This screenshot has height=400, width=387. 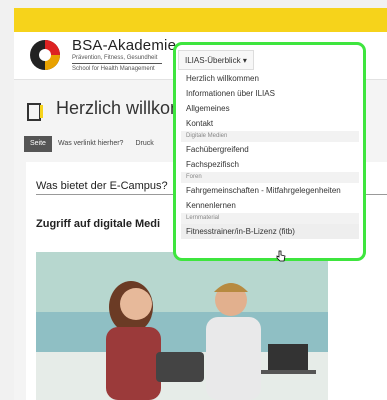 I want to click on brand-name: BSA-Akademie, so click(x=124, y=45).